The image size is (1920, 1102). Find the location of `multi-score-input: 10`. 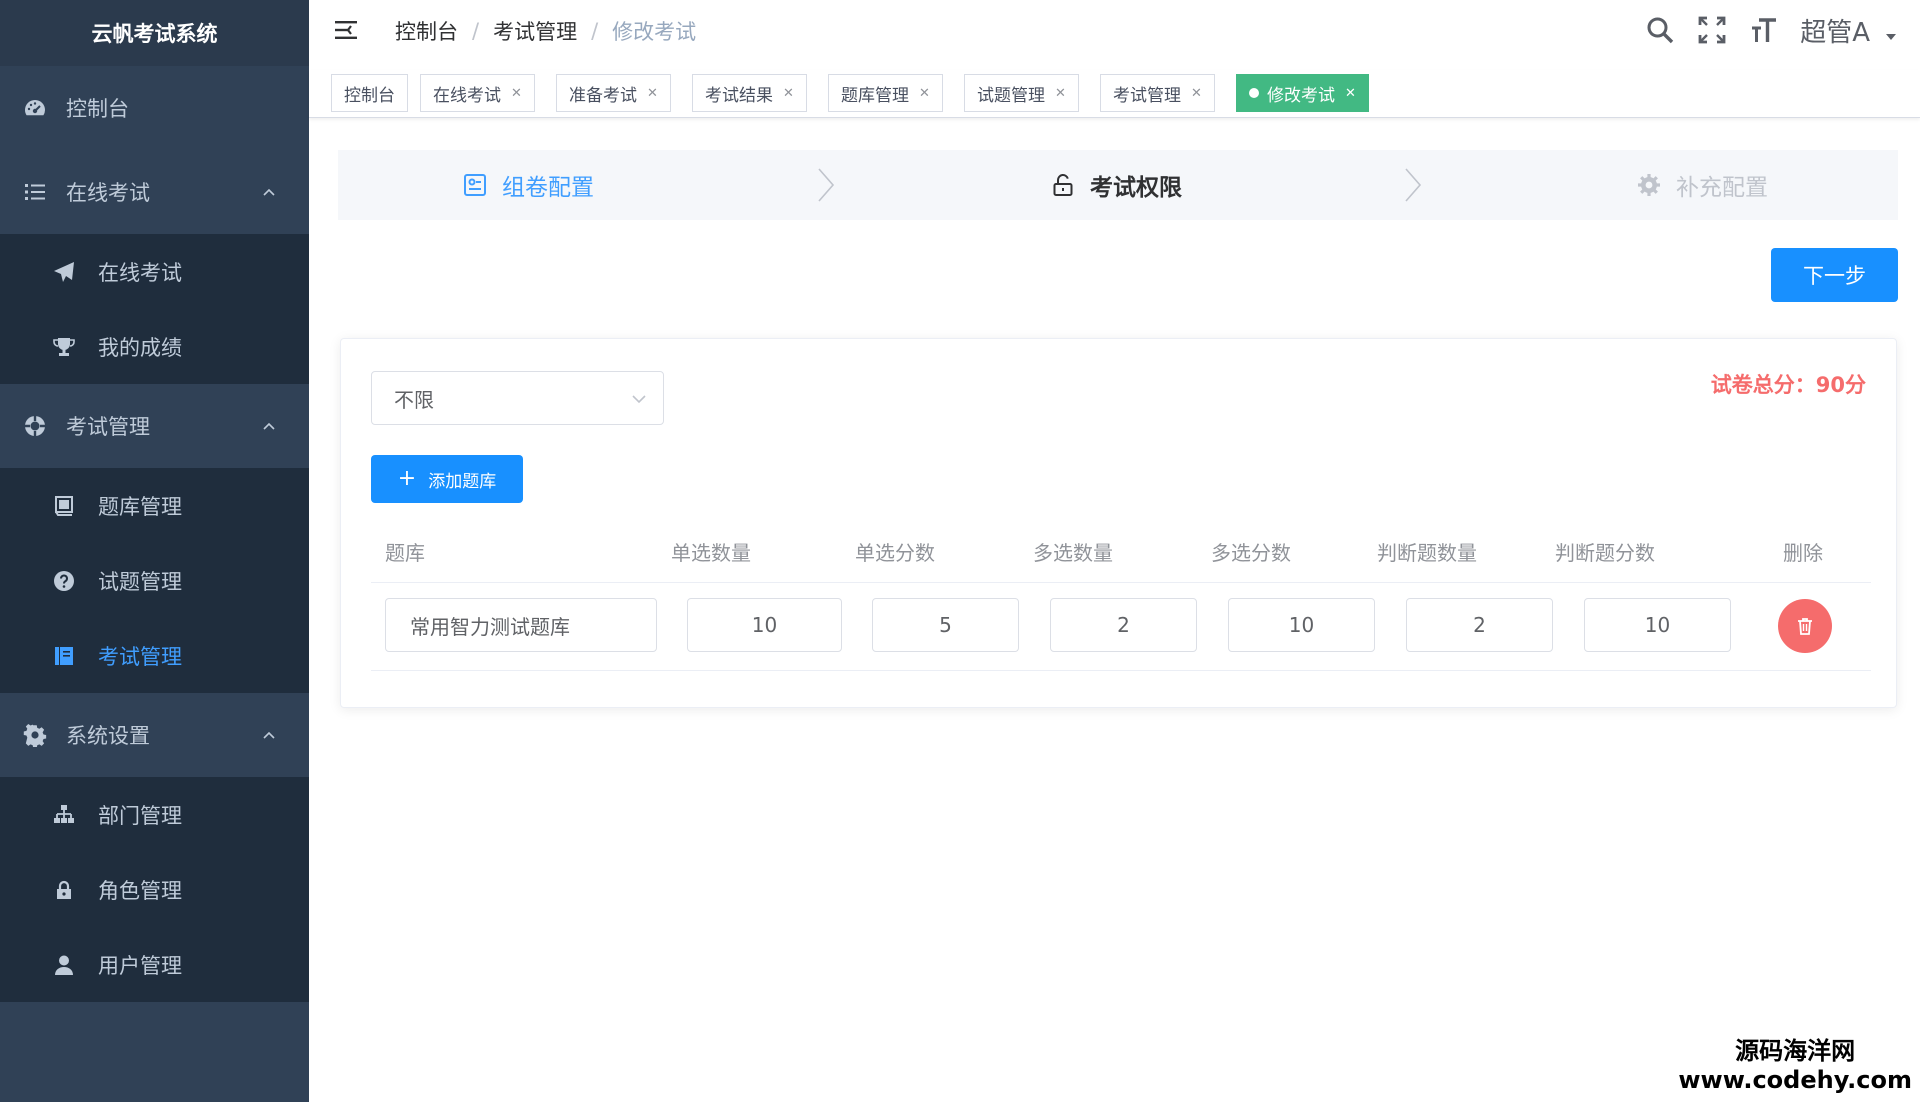

multi-score-input: 10 is located at coordinates (1301, 625).